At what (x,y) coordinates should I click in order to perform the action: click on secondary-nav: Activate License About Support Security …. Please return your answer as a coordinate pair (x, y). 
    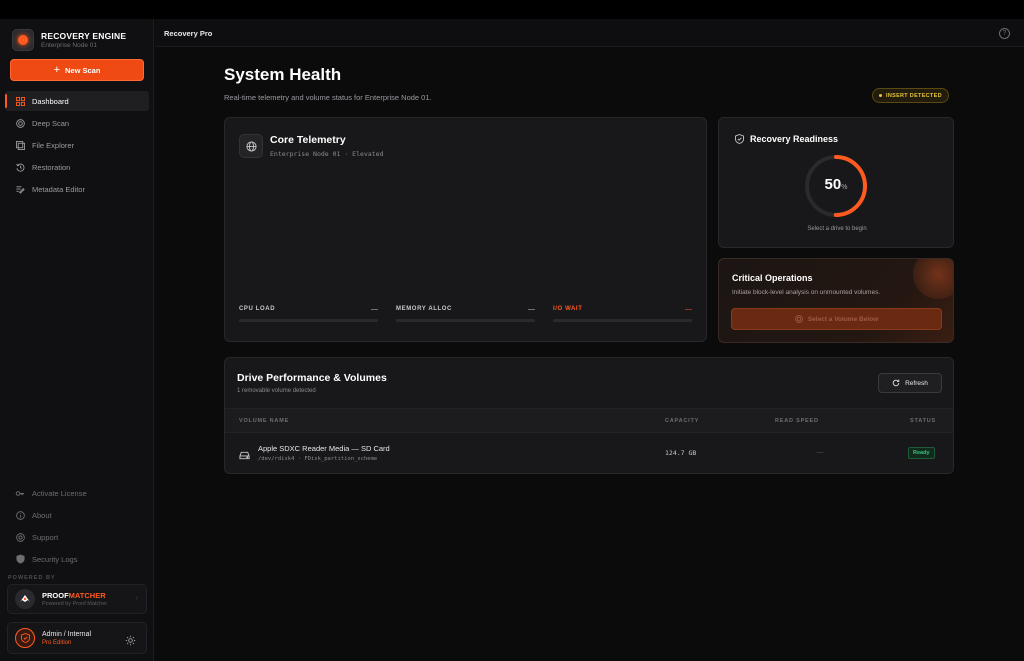
    Looking at the image, I should click on (77, 527).